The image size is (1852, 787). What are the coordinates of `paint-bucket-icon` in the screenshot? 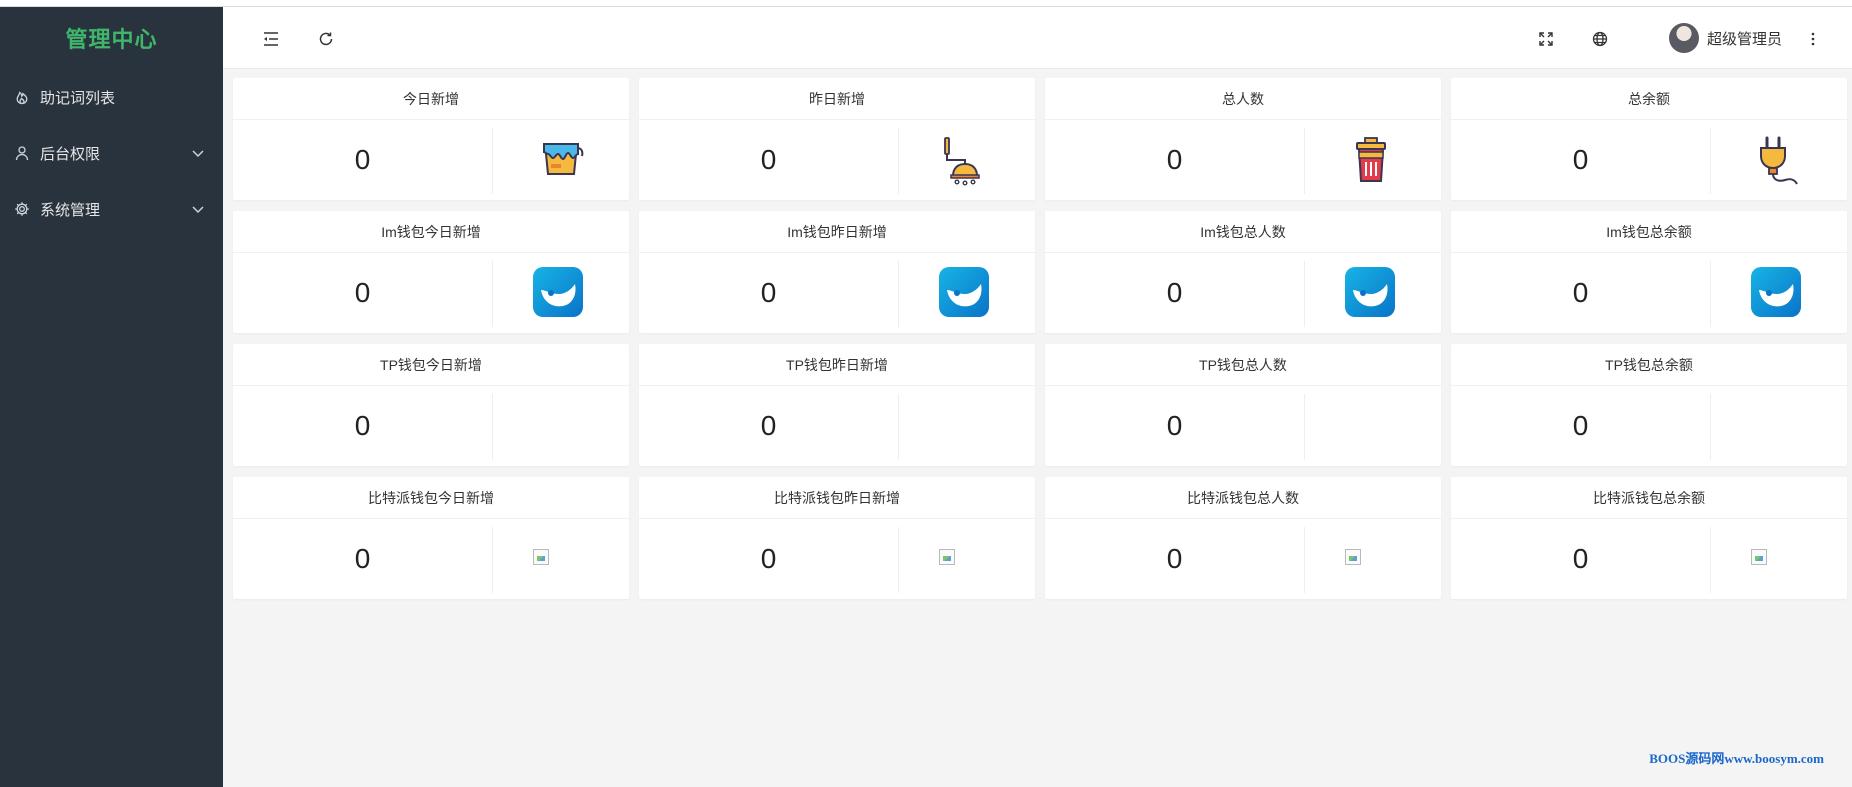 It's located at (563, 159).